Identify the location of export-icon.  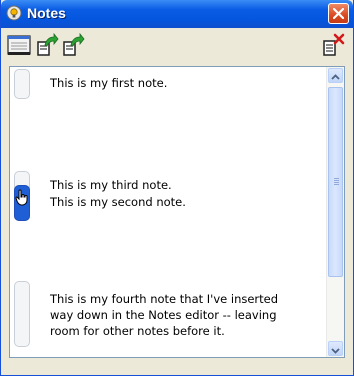
(48, 44).